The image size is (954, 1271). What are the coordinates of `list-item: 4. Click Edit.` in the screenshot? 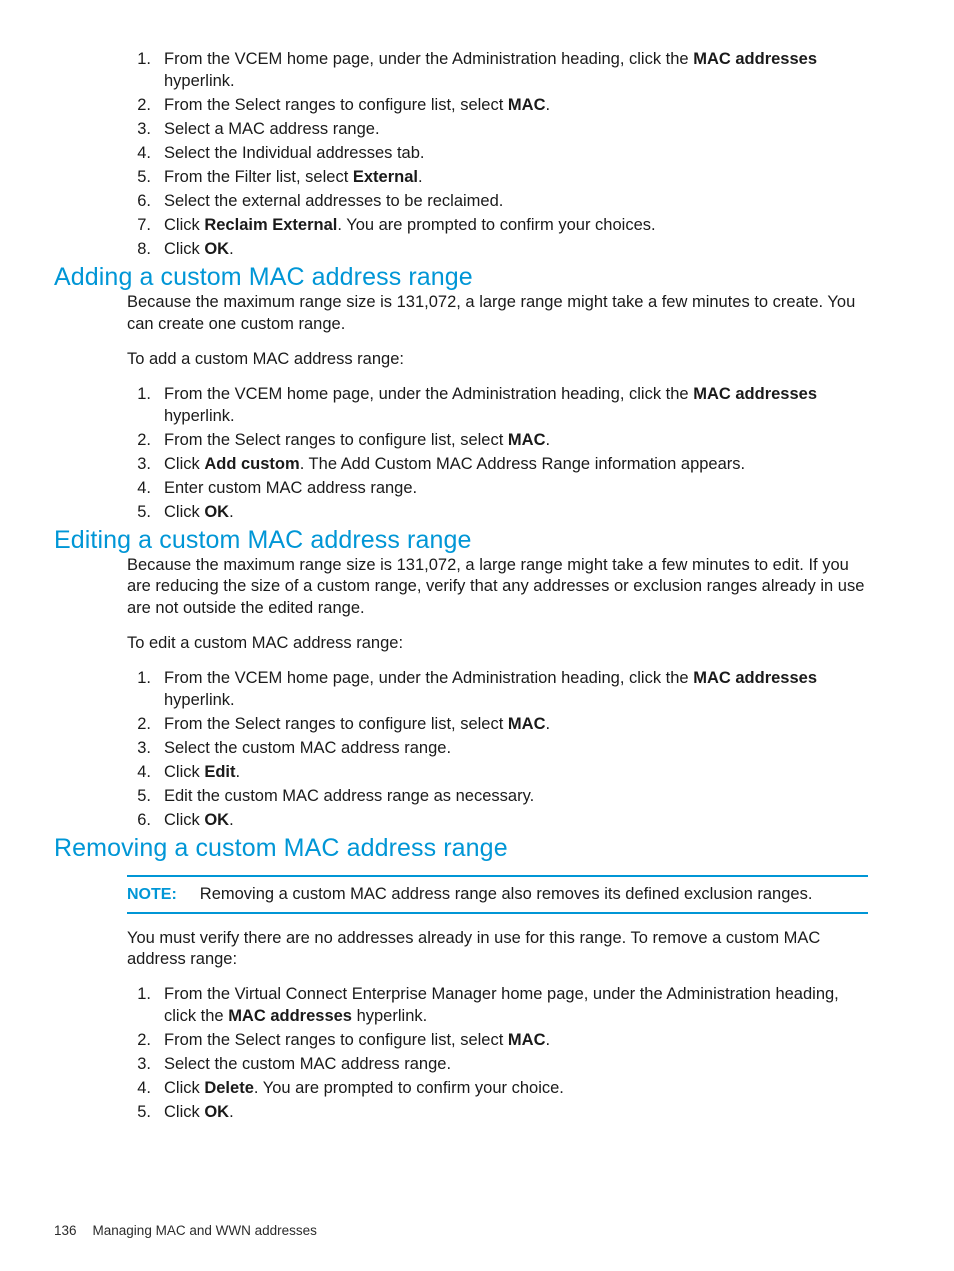 It's located at (461, 772).